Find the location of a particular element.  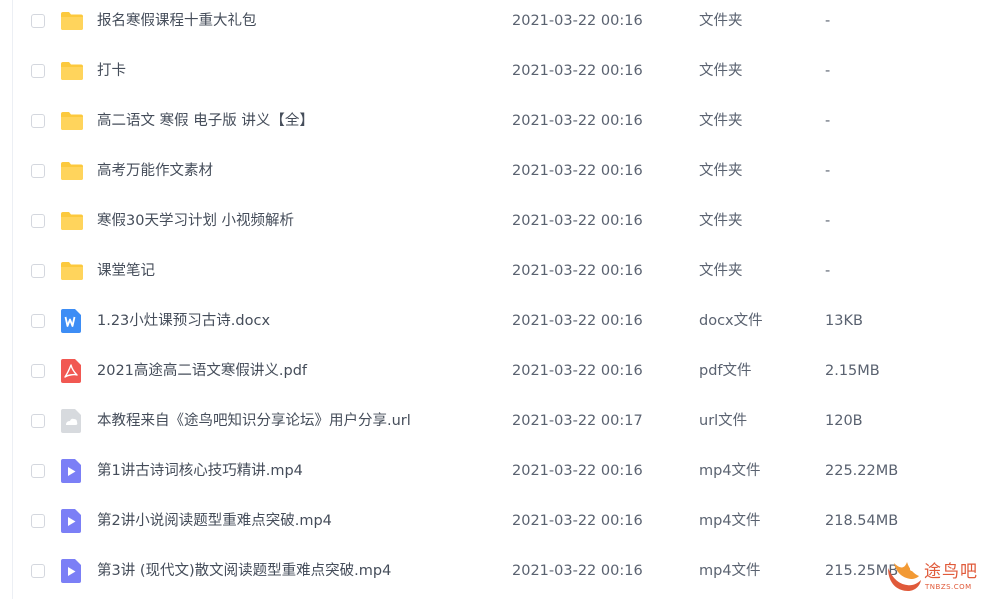

file-name: 第3讲 (现代文)散文阅读题型重难点突破.mp4 is located at coordinates (244, 571).